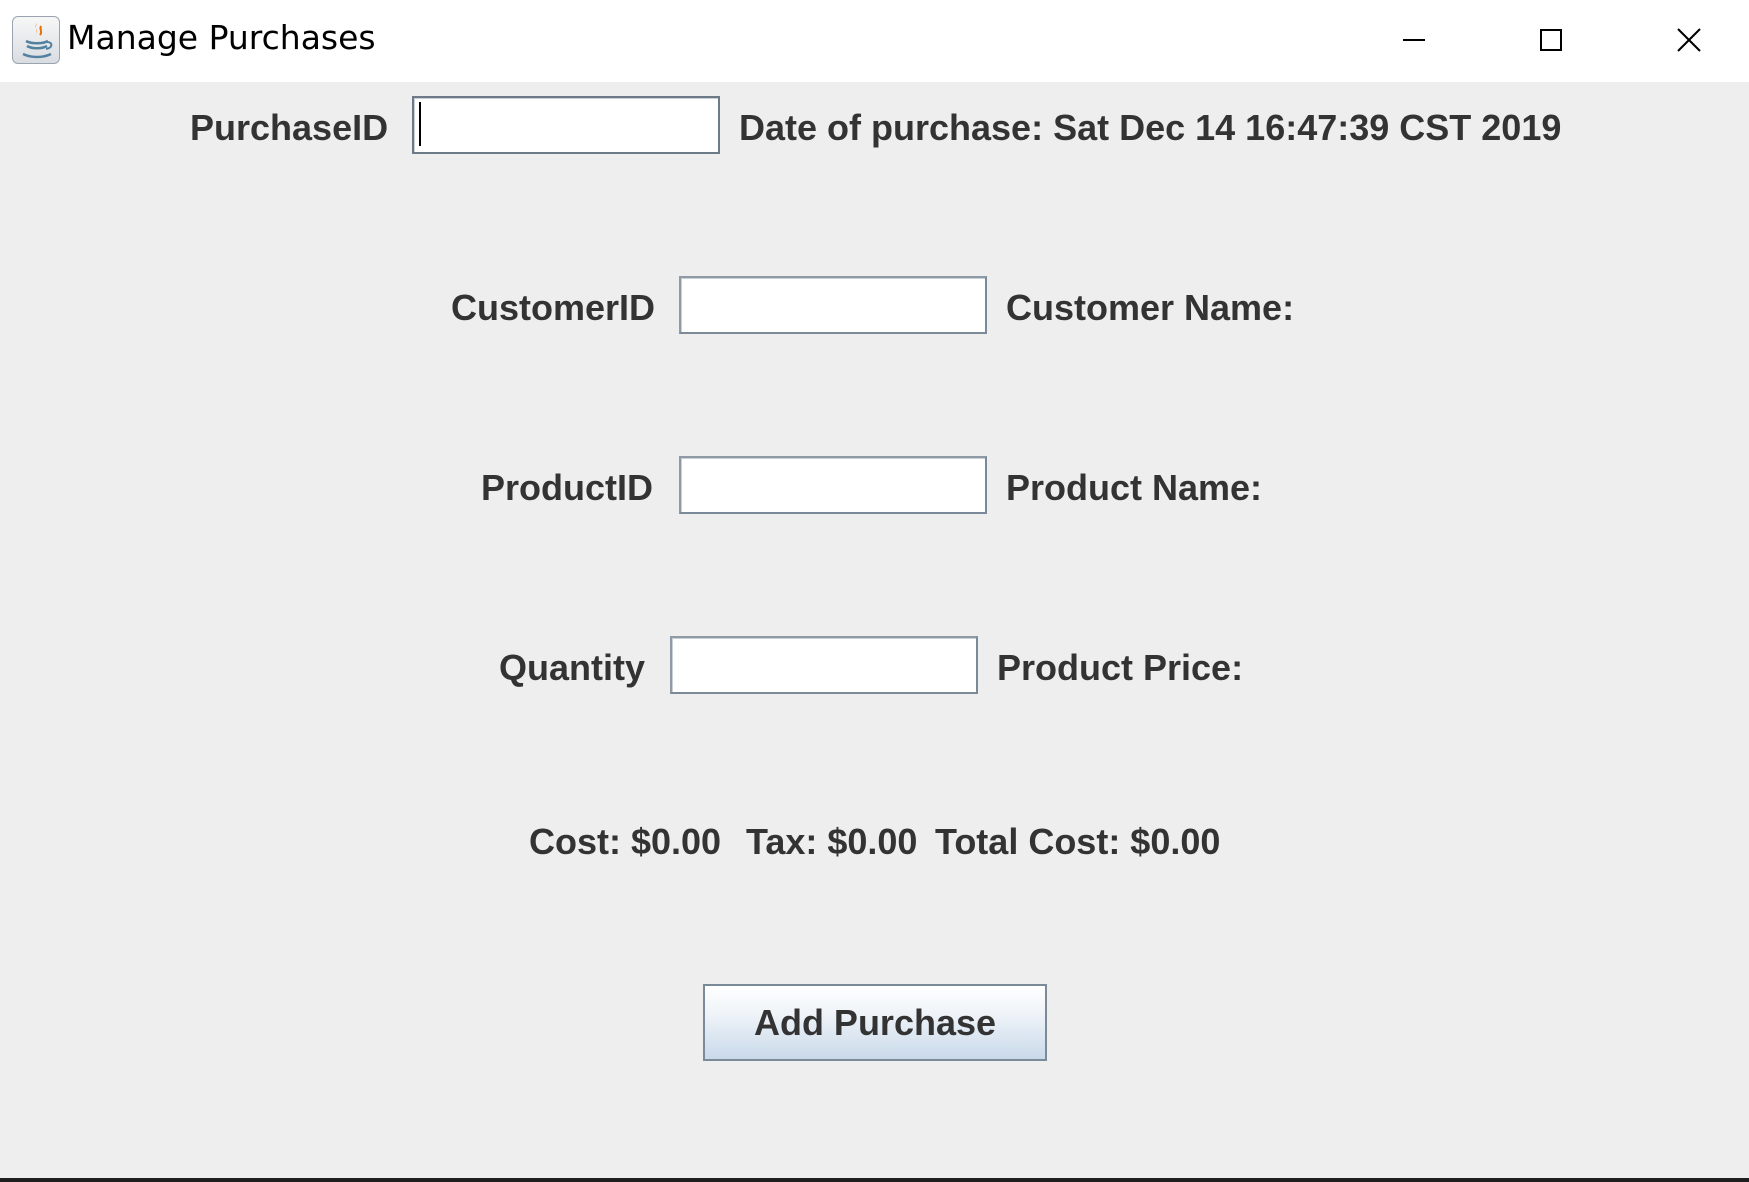 The height and width of the screenshot is (1182, 1749). I want to click on cost-label: Cost: $0.00, so click(625, 841).